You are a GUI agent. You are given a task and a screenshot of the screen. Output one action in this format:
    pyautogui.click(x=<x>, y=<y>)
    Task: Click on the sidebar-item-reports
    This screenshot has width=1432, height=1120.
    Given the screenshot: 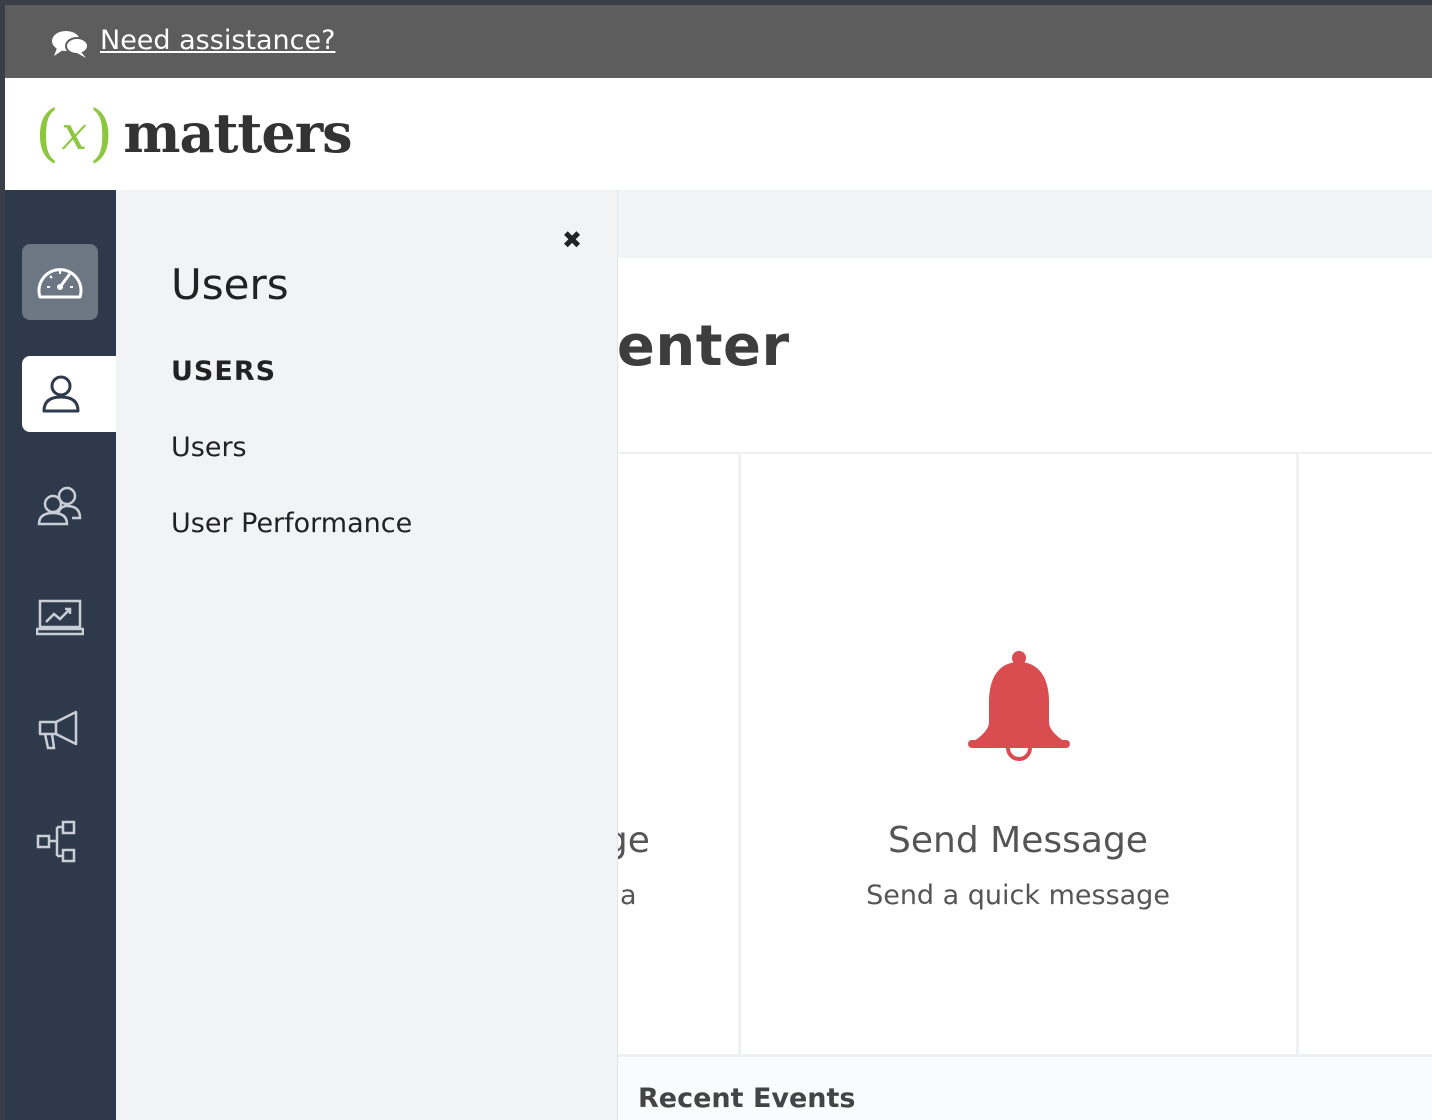 What is the action you would take?
    pyautogui.click(x=60, y=618)
    